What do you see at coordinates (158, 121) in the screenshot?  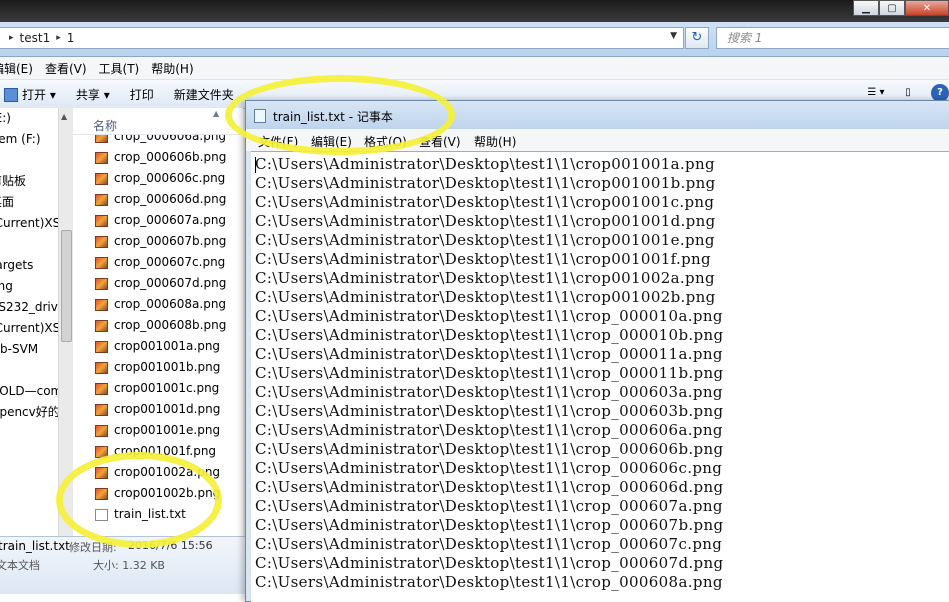 I see `column-header-name: 名称 ▲` at bounding box center [158, 121].